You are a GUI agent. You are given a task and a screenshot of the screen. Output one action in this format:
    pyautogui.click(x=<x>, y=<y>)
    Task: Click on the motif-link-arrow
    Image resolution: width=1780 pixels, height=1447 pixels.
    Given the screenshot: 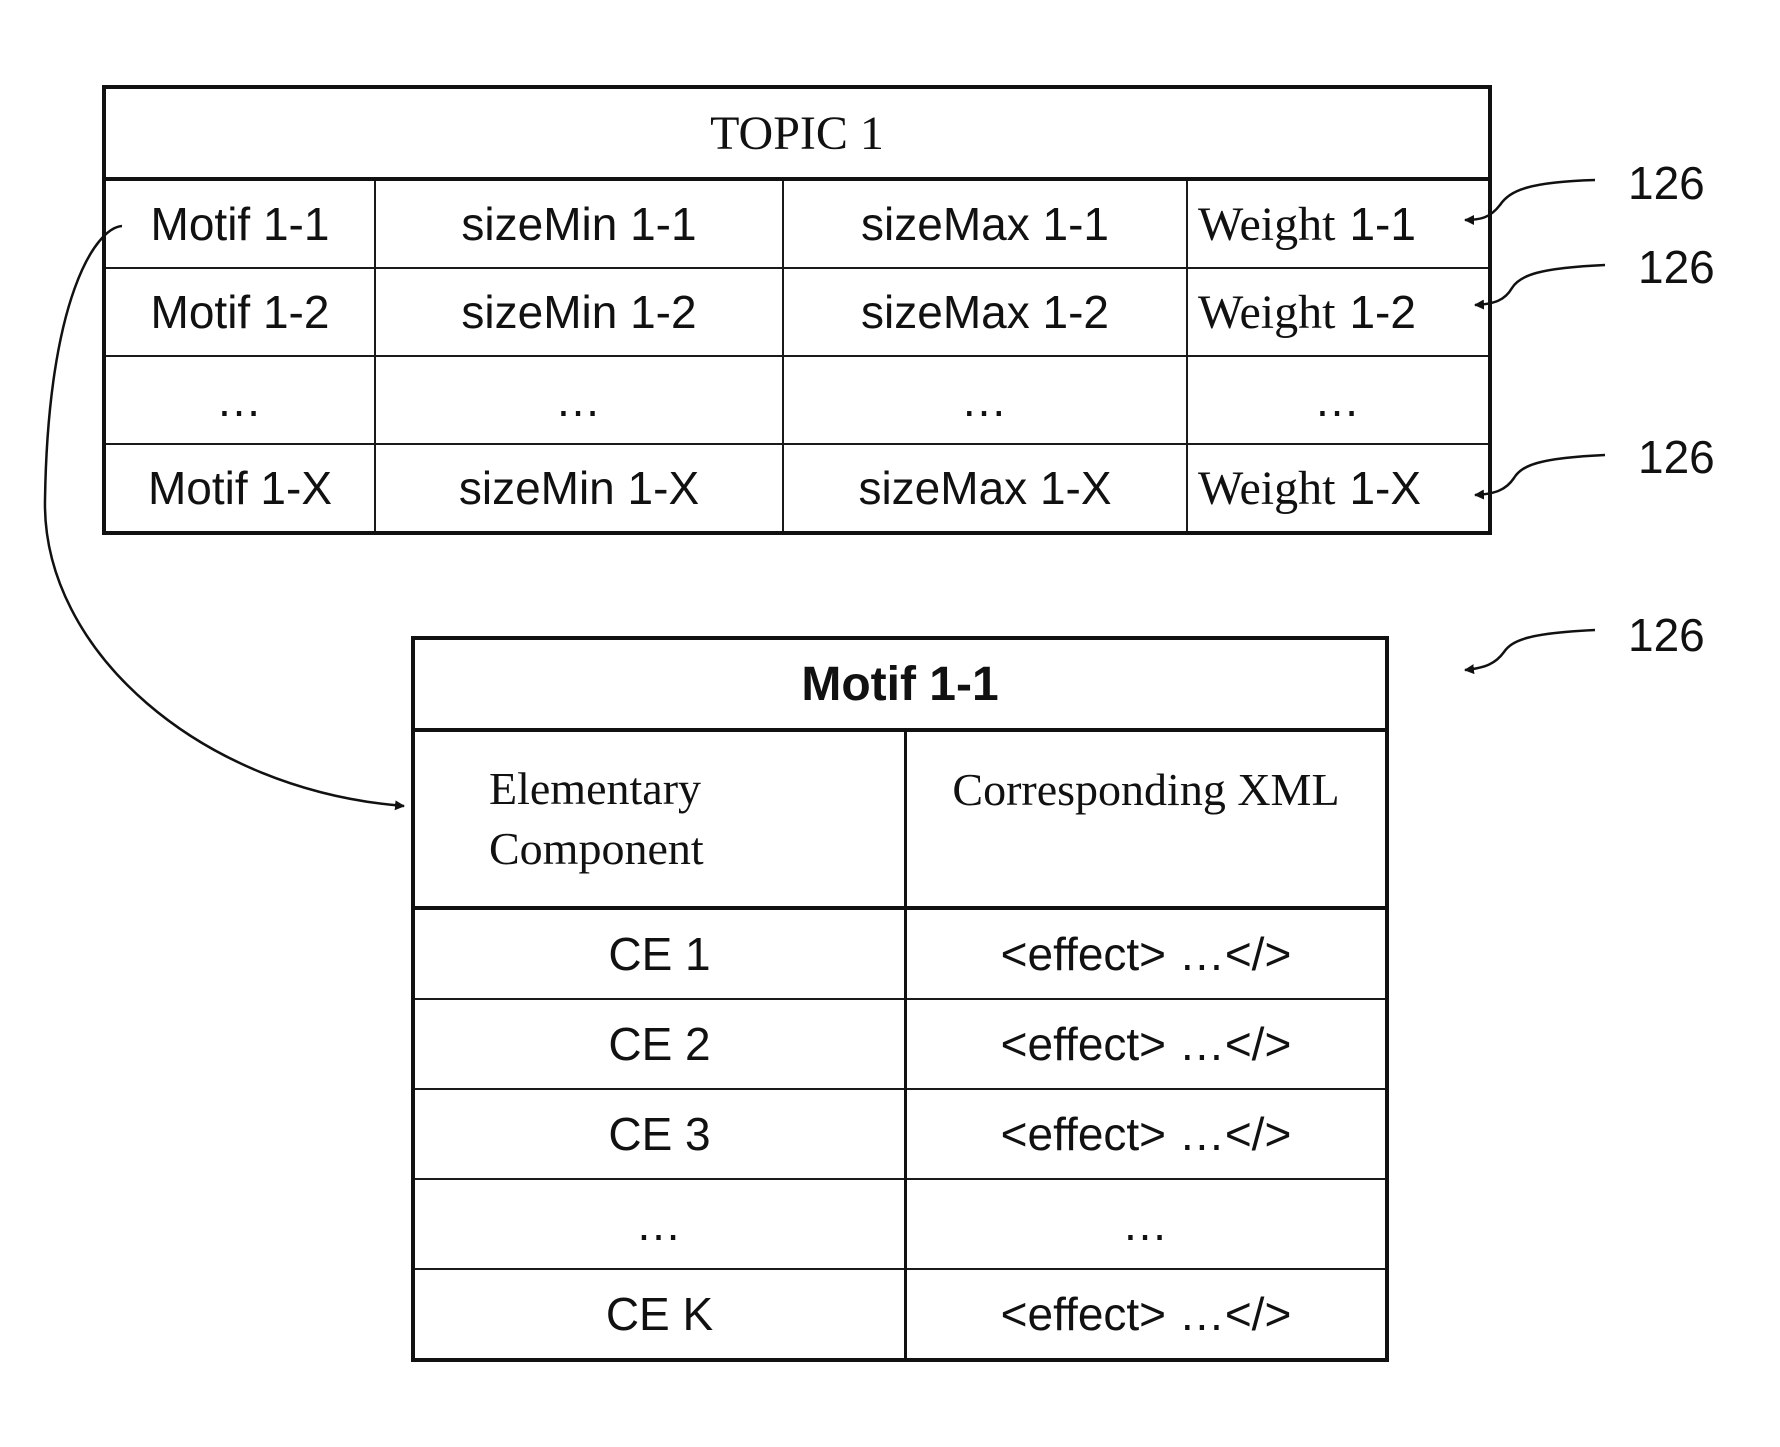 What is the action you would take?
    pyautogui.click(x=224, y=517)
    